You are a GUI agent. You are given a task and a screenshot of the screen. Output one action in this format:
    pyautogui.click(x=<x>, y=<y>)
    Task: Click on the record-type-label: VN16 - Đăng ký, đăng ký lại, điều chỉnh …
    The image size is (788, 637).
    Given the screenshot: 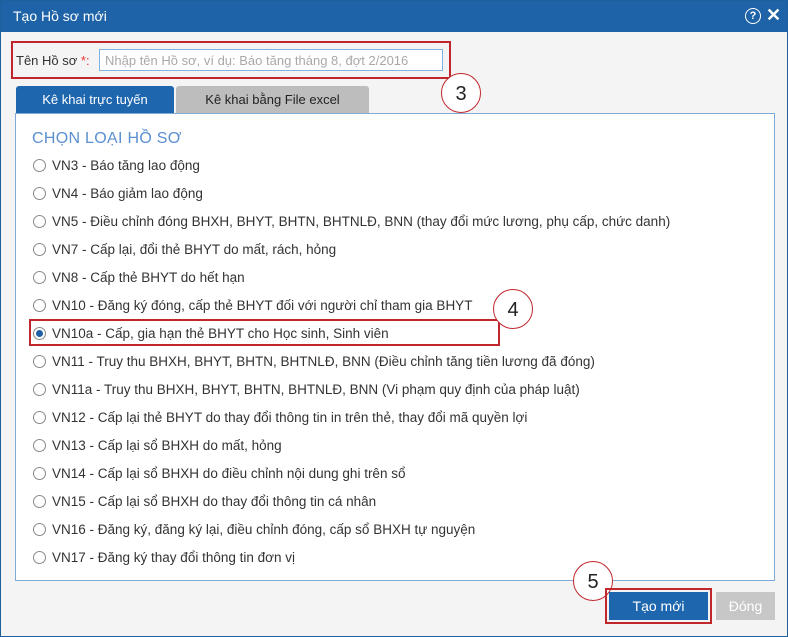 What is the action you would take?
    pyautogui.click(x=264, y=529)
    